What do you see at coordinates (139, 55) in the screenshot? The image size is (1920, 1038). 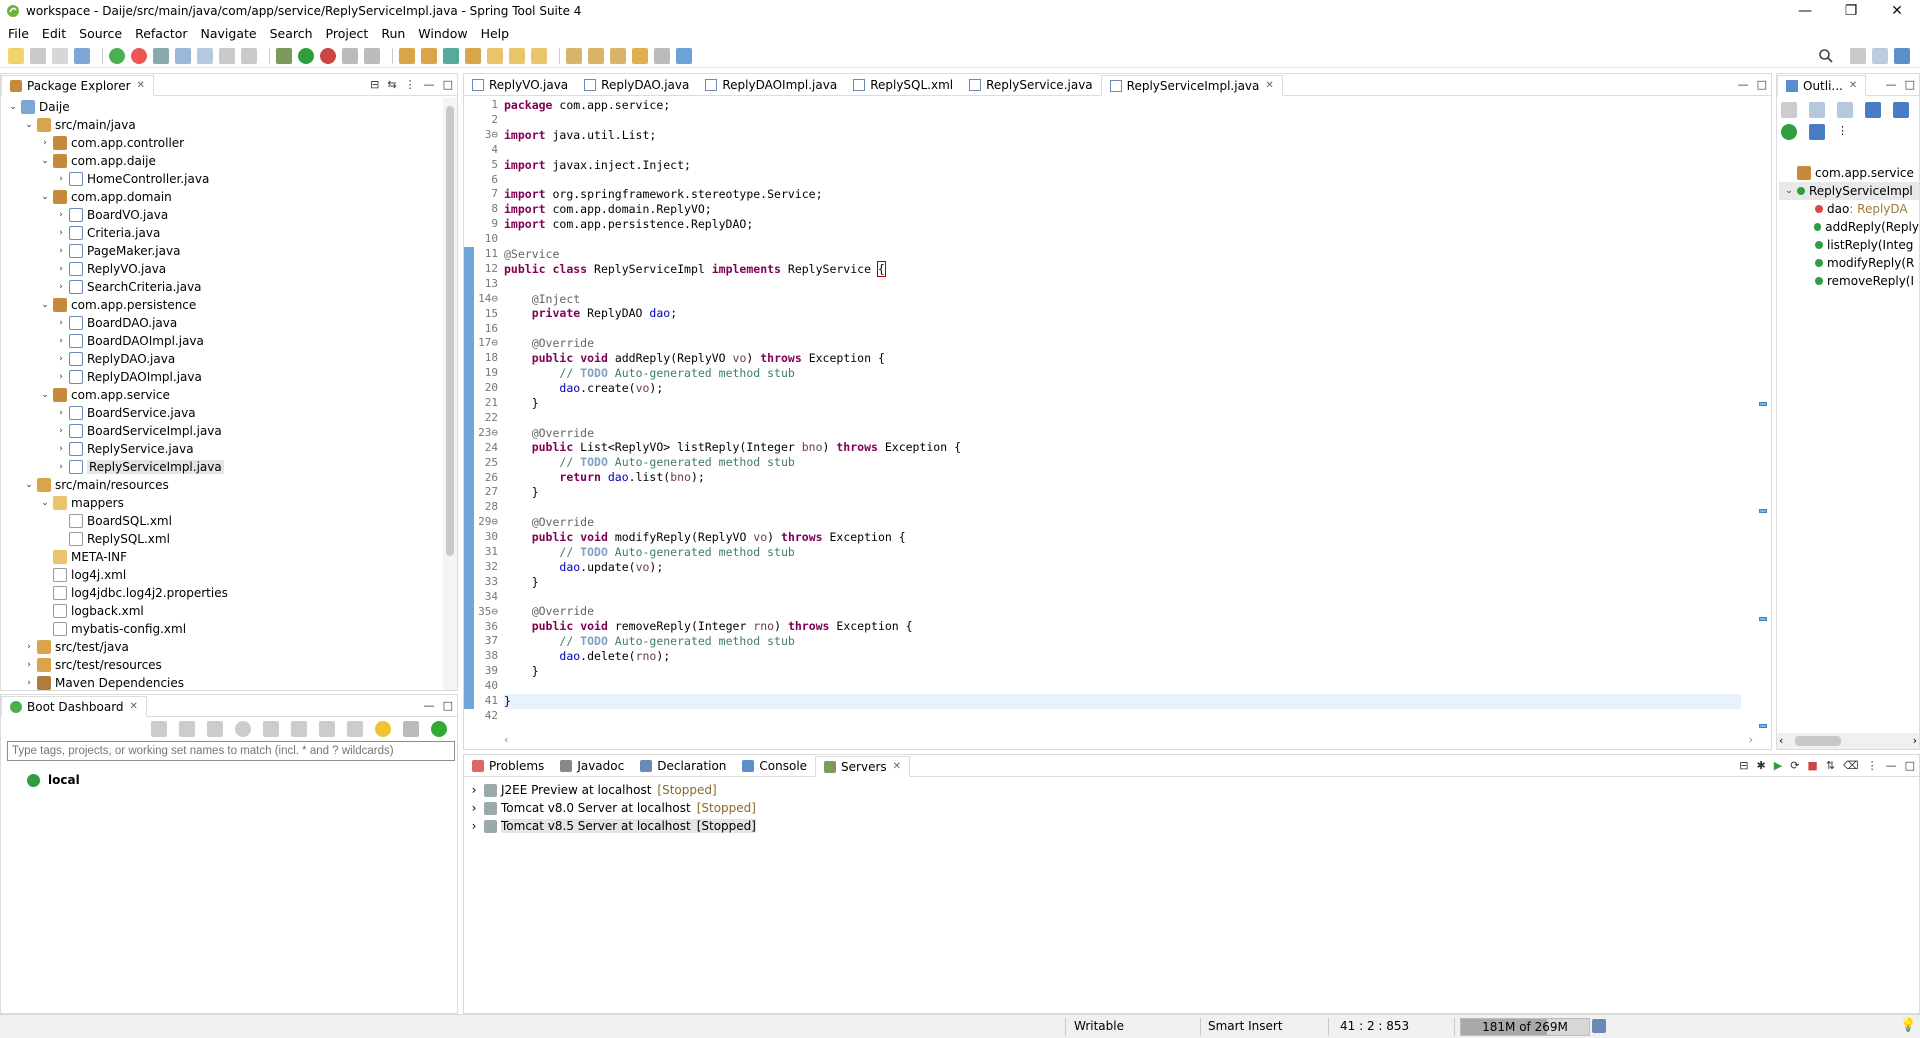 I see `relaunch-icon` at bounding box center [139, 55].